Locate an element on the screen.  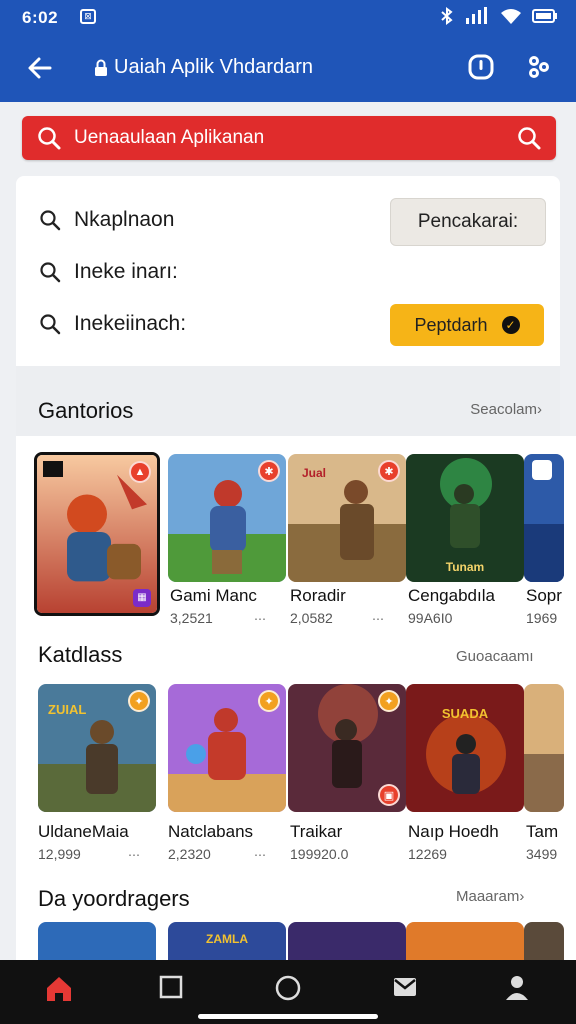
secondary-badge-icon: ▣ is located at coordinates (389, 795).